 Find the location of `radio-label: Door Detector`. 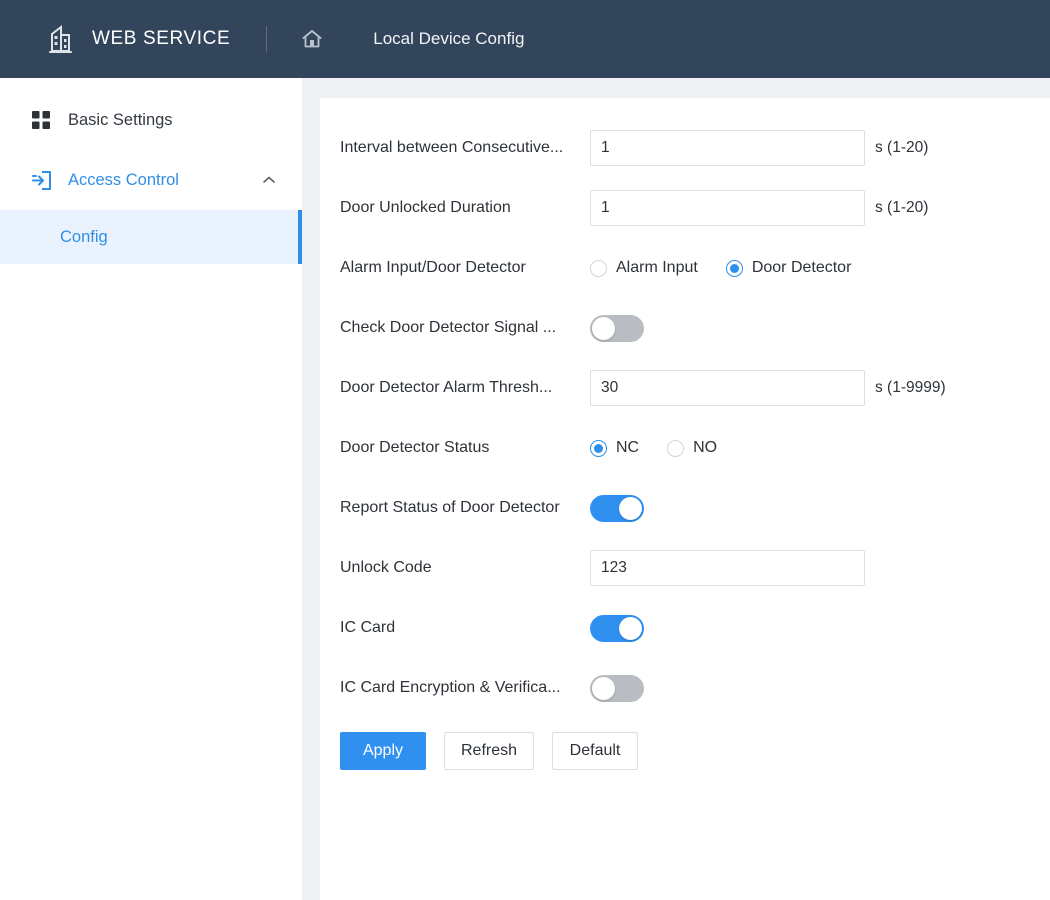

radio-label: Door Detector is located at coordinates (801, 267).